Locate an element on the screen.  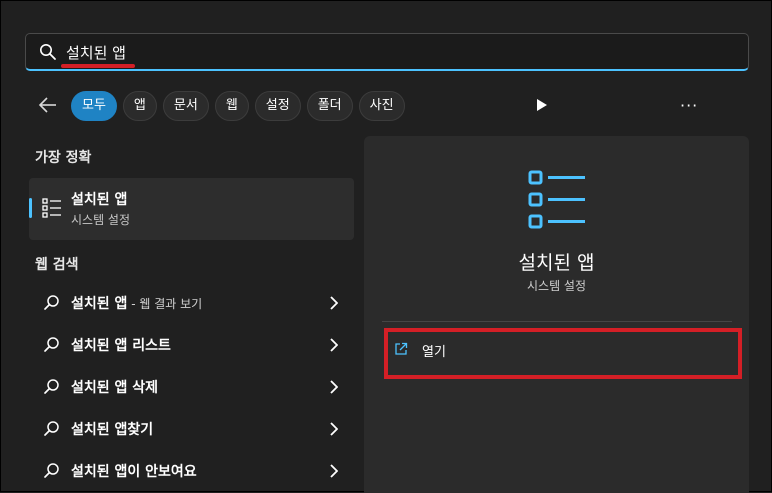
search-input-value: 설치된 앱 is located at coordinates (96, 52).